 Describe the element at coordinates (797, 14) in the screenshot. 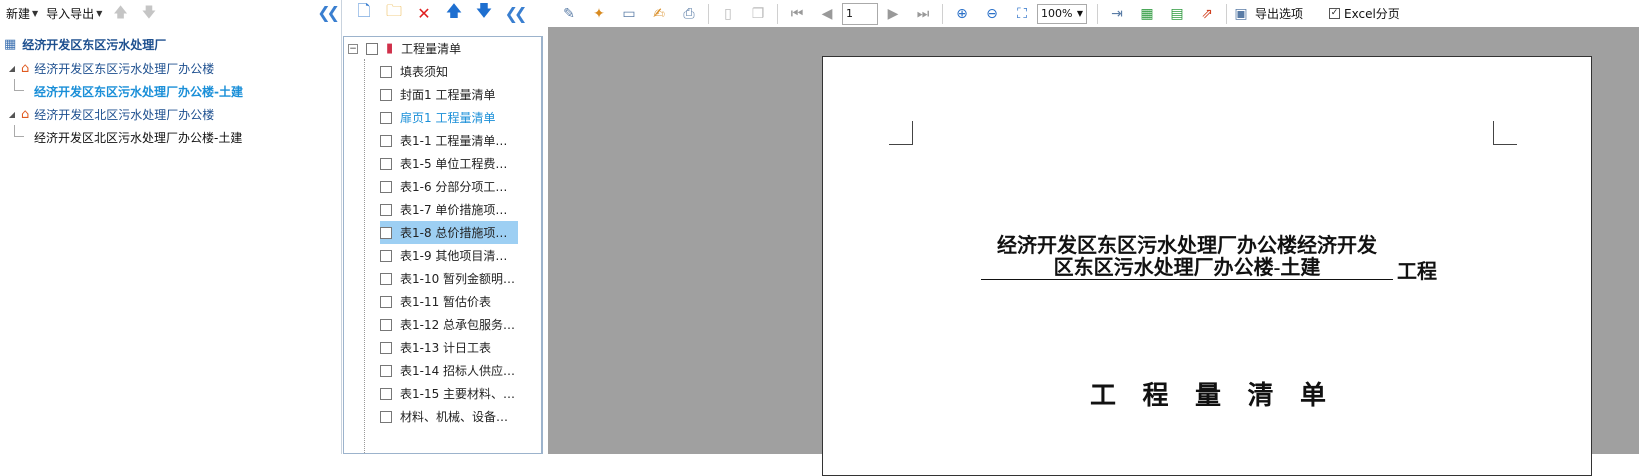

I see `first-page-icon: ⏮` at that location.